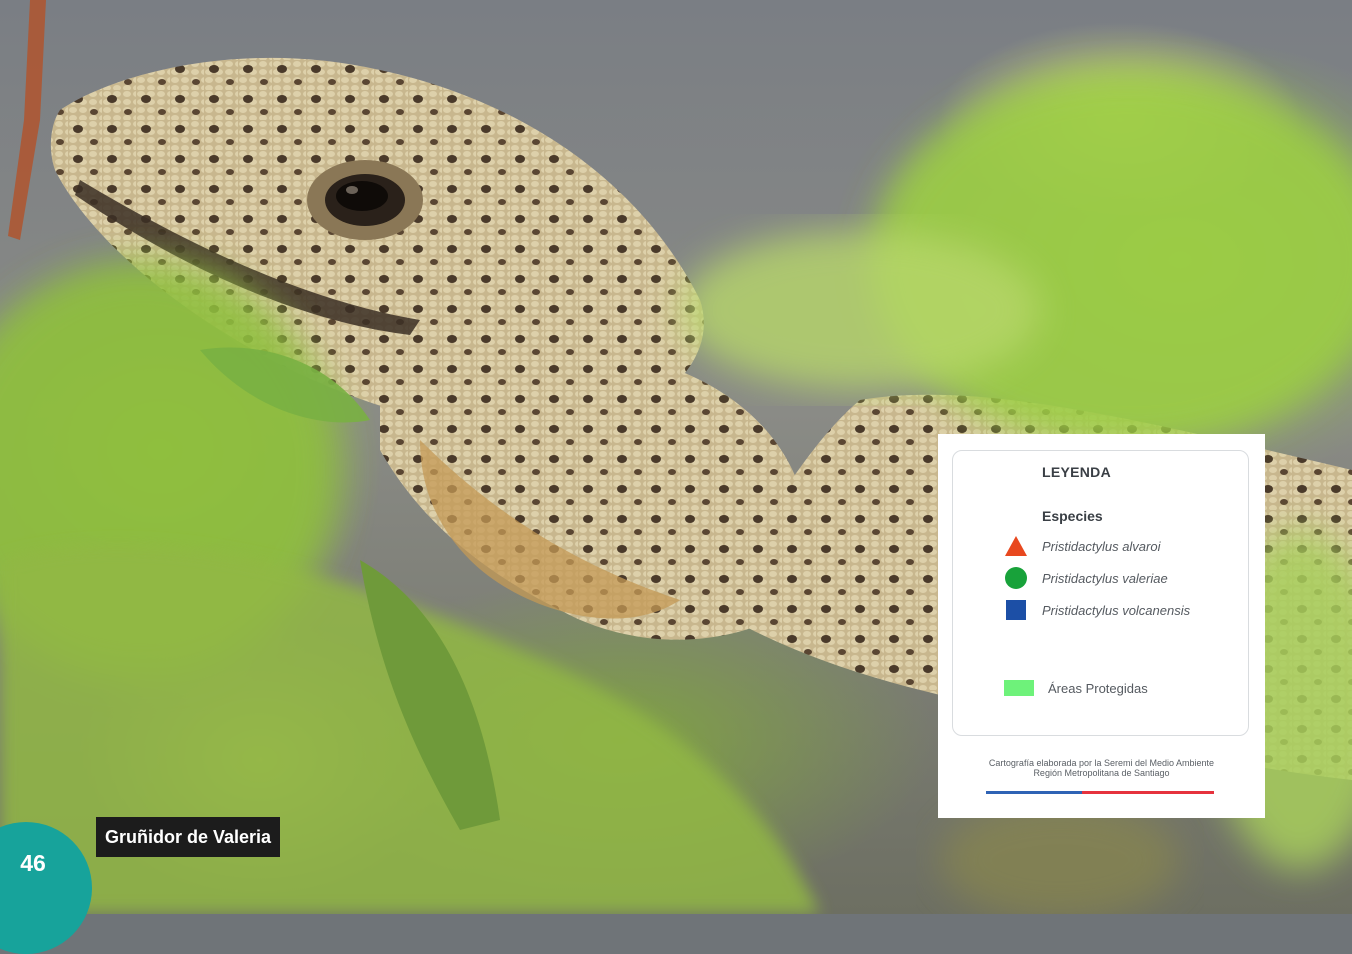 This screenshot has width=1352, height=954. I want to click on legend-item-label: Pristidactylus valeriae, so click(1105, 578).